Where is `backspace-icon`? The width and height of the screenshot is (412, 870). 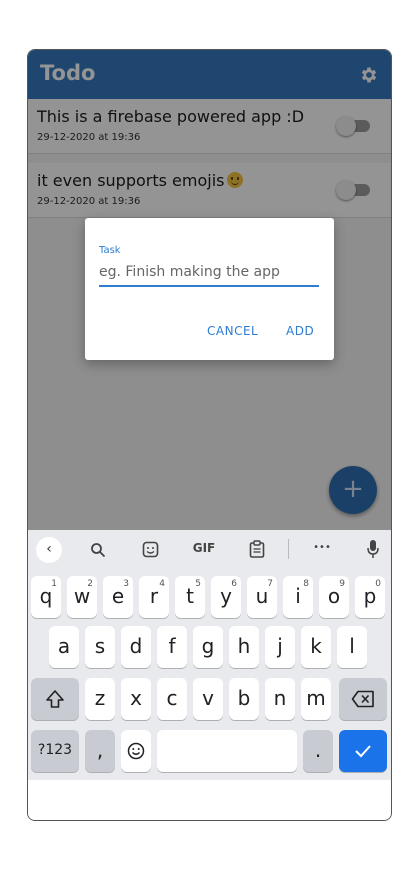
backspace-icon is located at coordinates (362, 699).